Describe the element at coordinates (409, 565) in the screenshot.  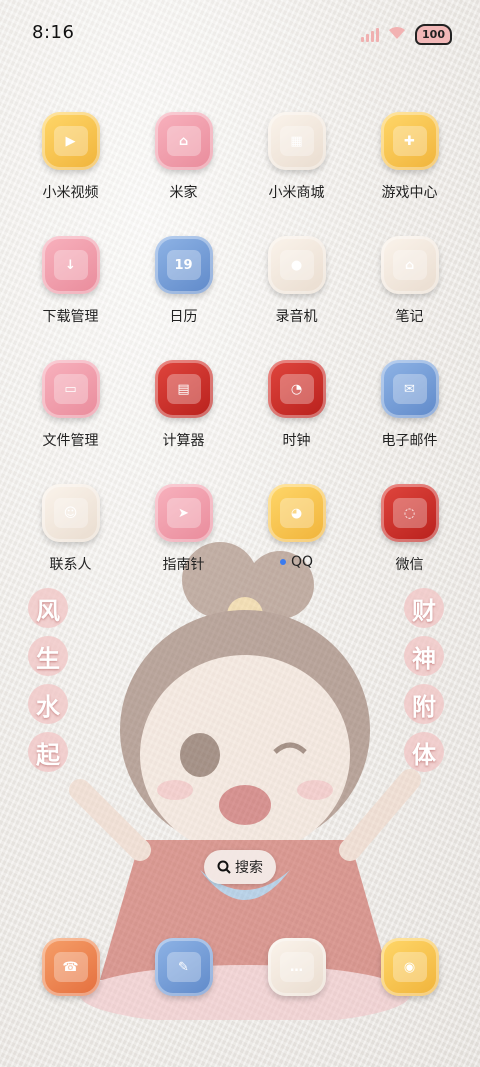
I see `app-label: 微信` at that location.